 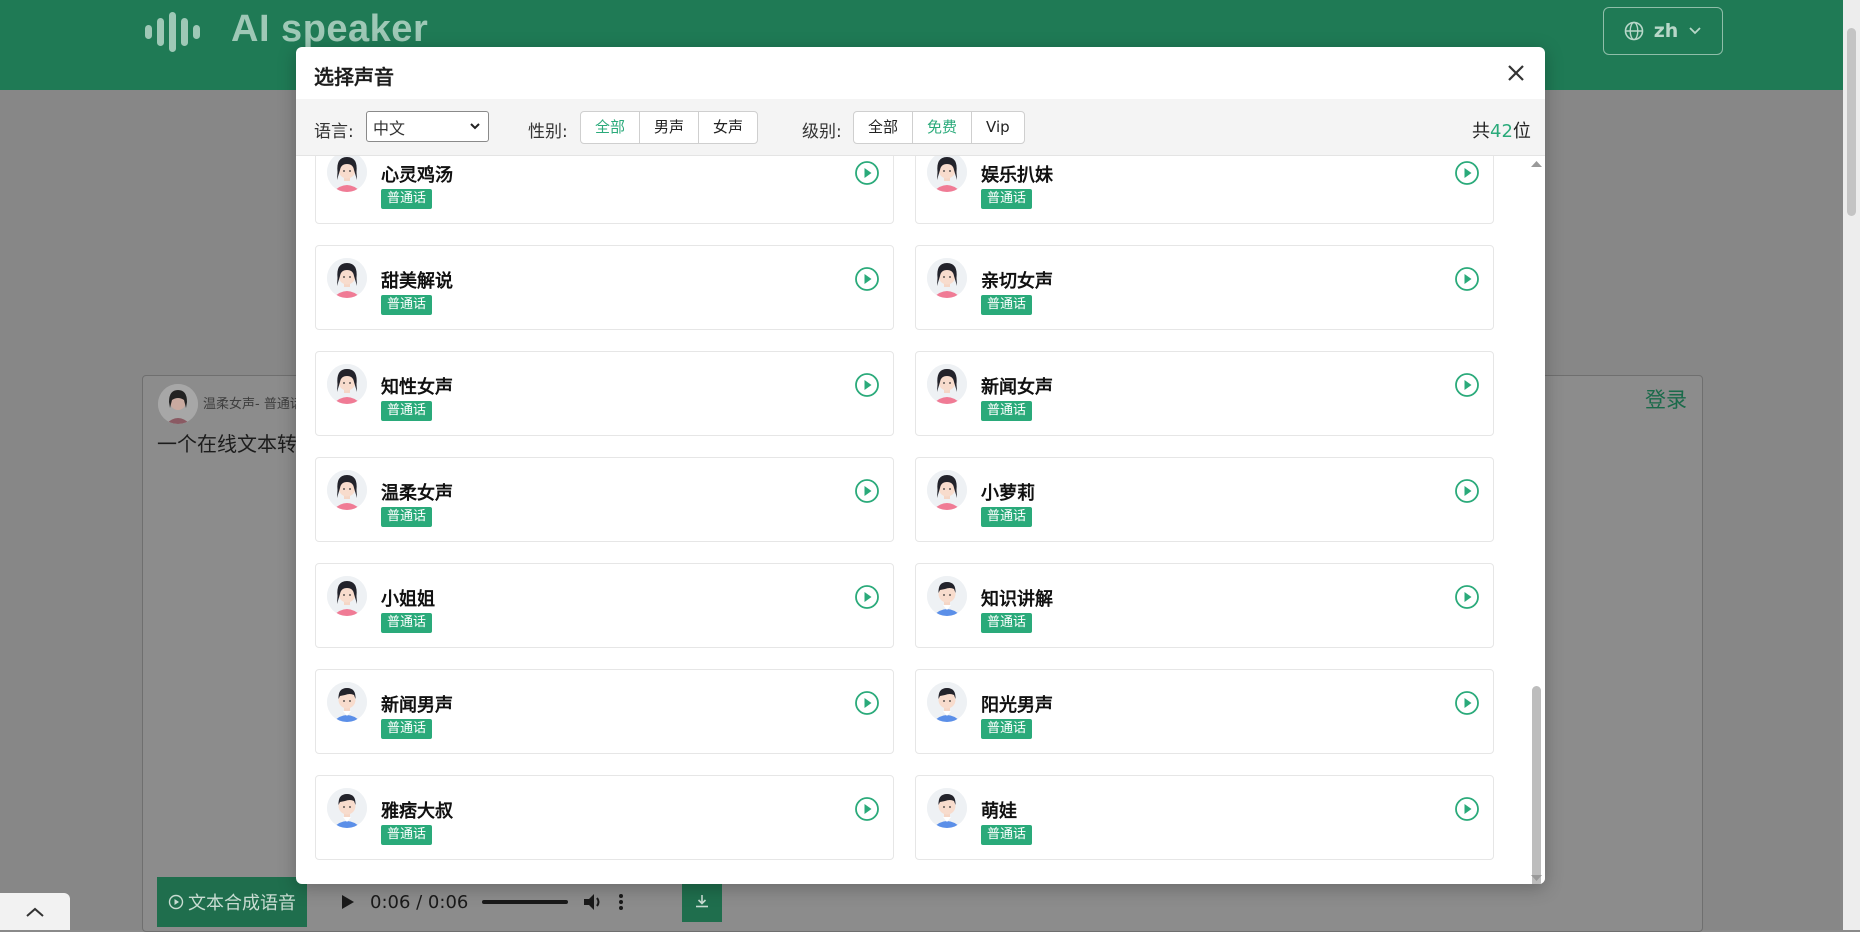 I want to click on gender-option-male: 男声, so click(x=670, y=127).